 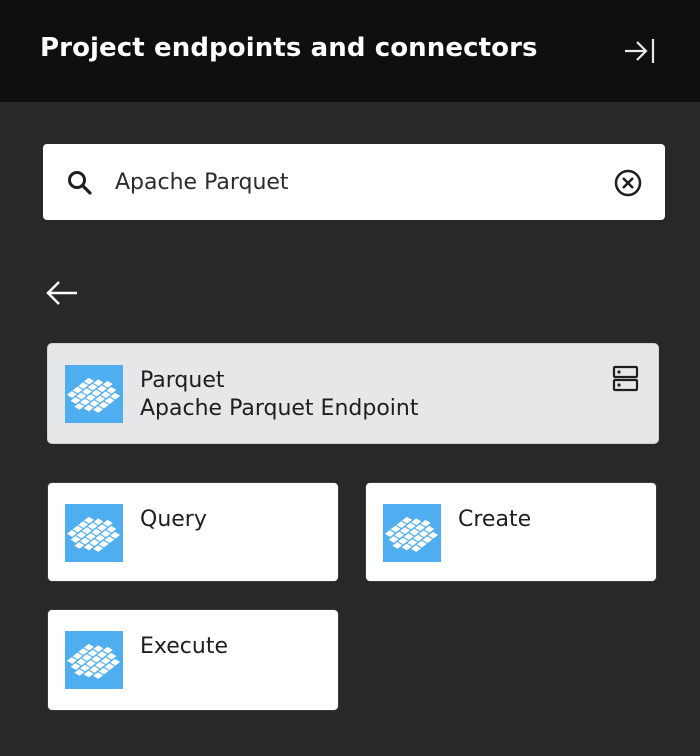 I want to click on search-box, so click(x=354, y=182).